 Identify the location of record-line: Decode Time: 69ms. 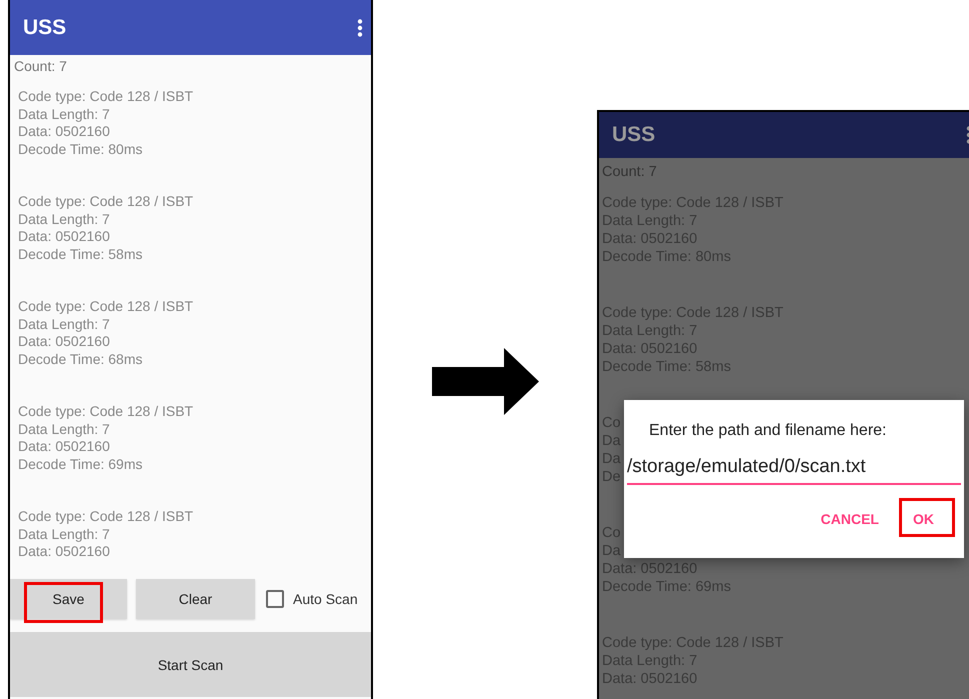
(80, 464).